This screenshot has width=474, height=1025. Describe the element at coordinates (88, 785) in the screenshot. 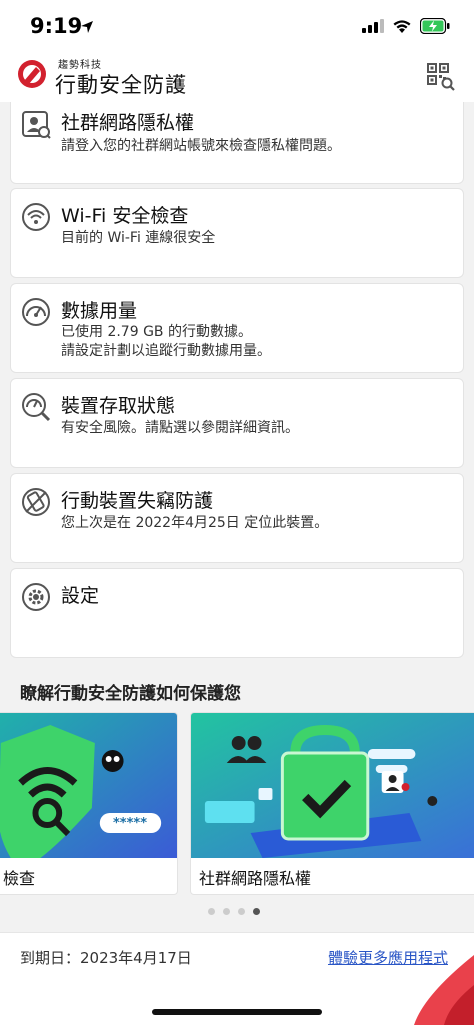

I see `wifi-shield-illustration` at that location.